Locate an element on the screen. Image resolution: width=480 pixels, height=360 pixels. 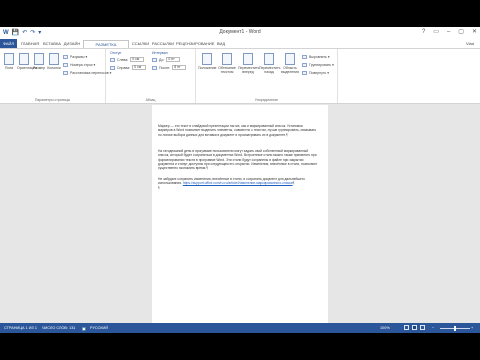
line-numbers-icon is located at coordinates (65, 65).